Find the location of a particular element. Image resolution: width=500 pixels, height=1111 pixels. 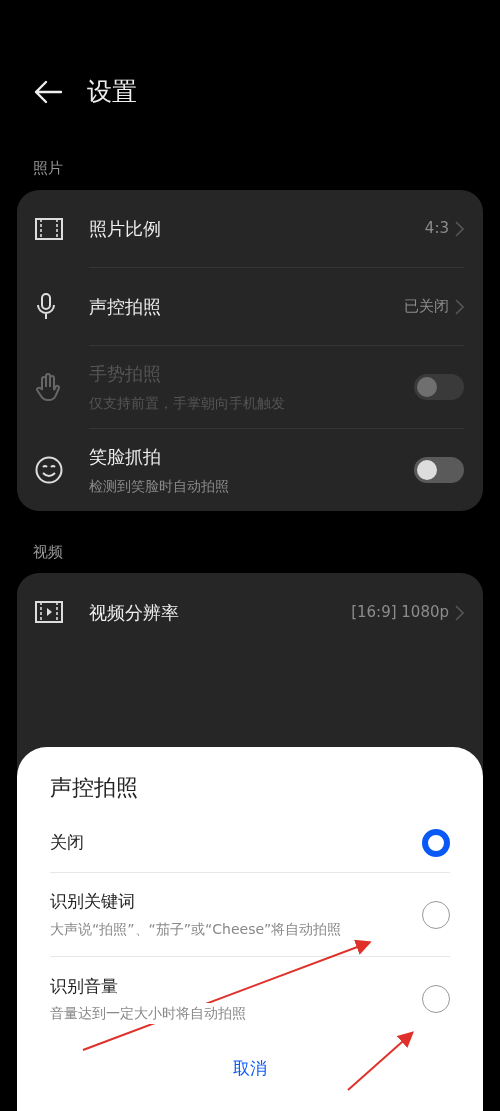

toggle-switch is located at coordinates (439, 469).